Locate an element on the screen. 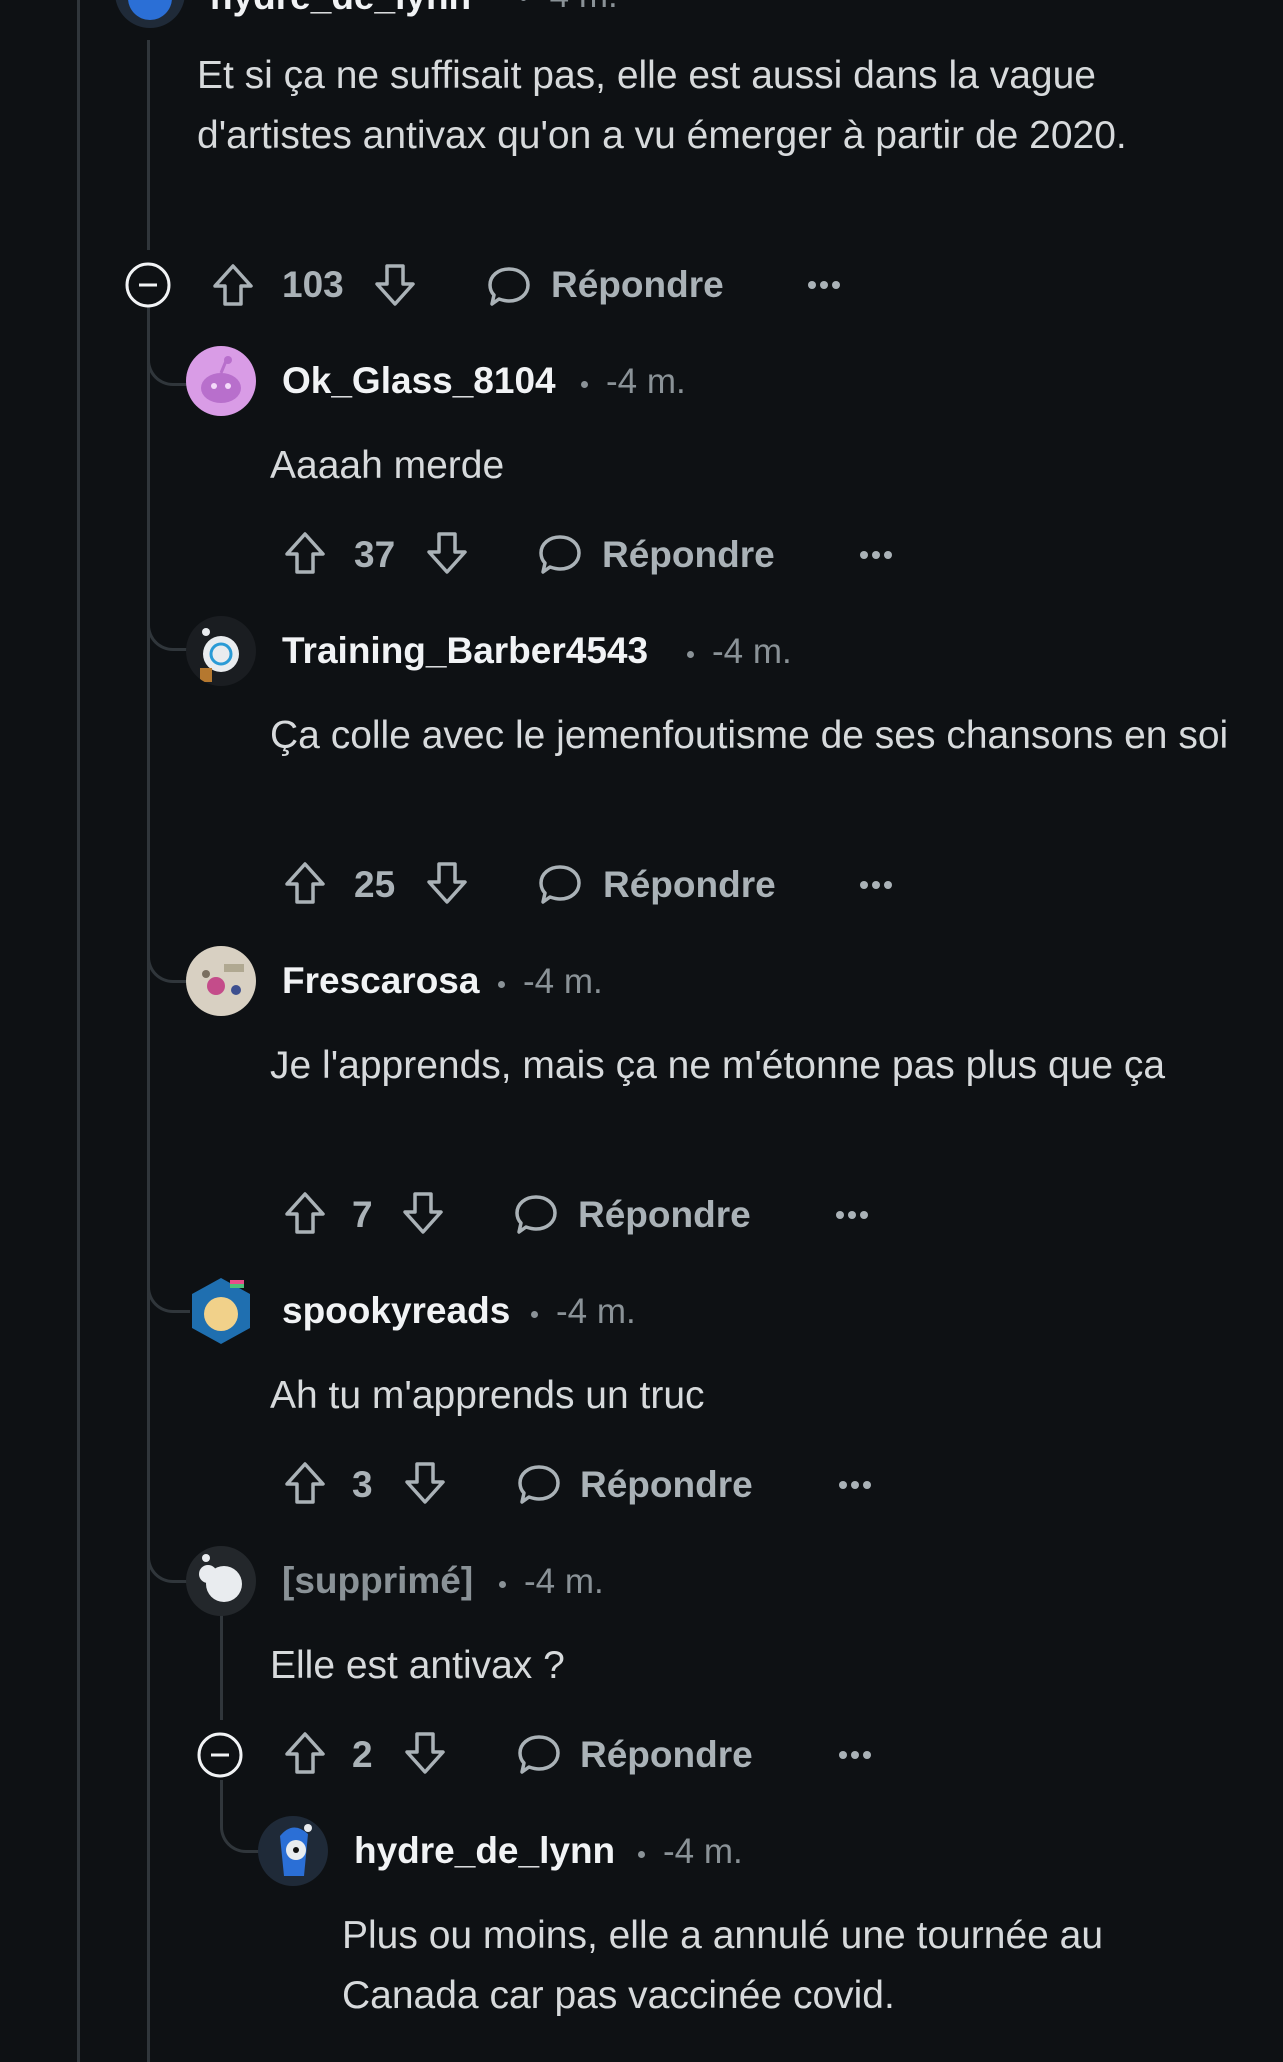 This screenshot has height=2062, width=1283. nested-reply-time: -4 m. is located at coordinates (703, 1851).